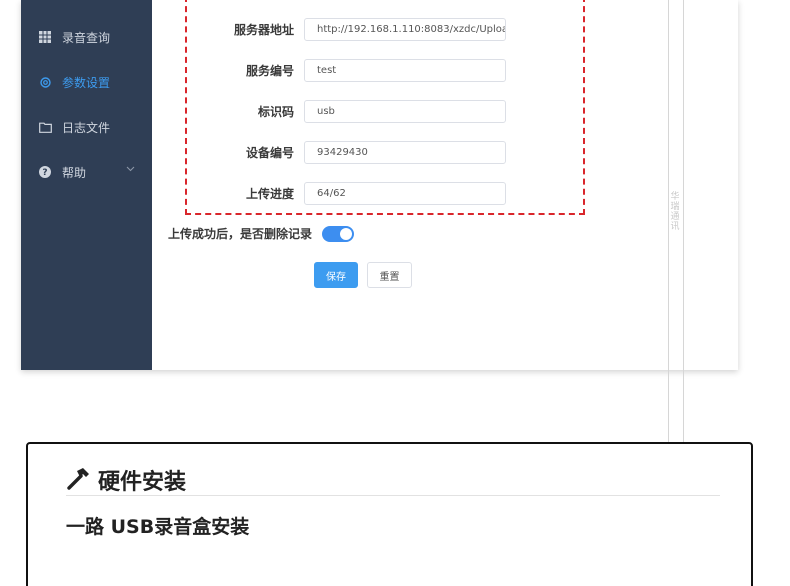  I want to click on identifier-row: 标识码 usb, so click(329, 111).